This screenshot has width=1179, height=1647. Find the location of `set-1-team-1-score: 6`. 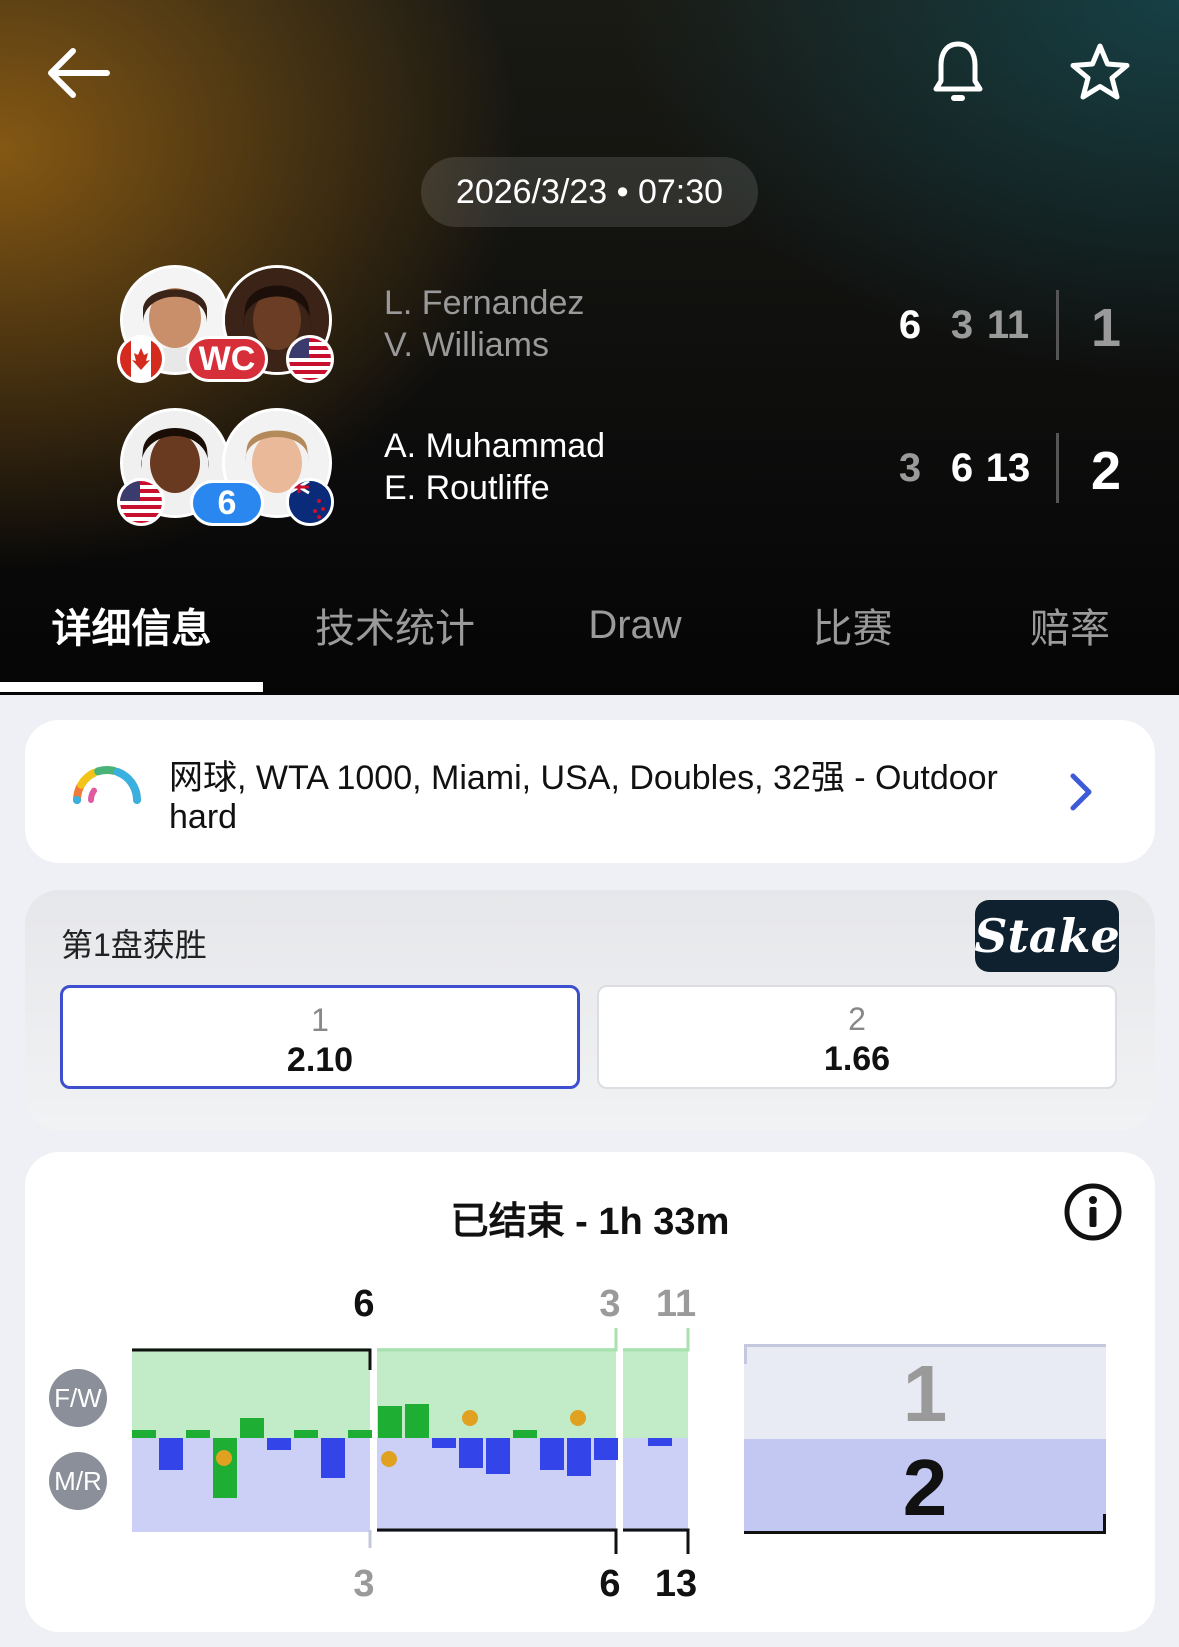

set-1-team-1-score: 6 is located at coordinates (363, 1304).